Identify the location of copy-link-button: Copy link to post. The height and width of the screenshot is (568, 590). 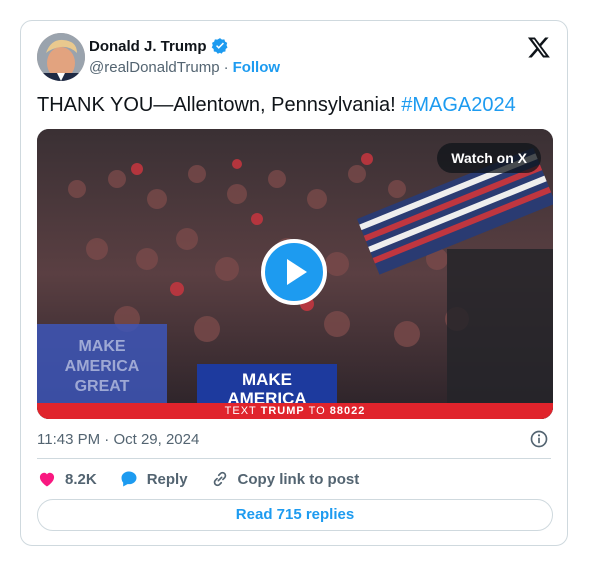
(285, 479).